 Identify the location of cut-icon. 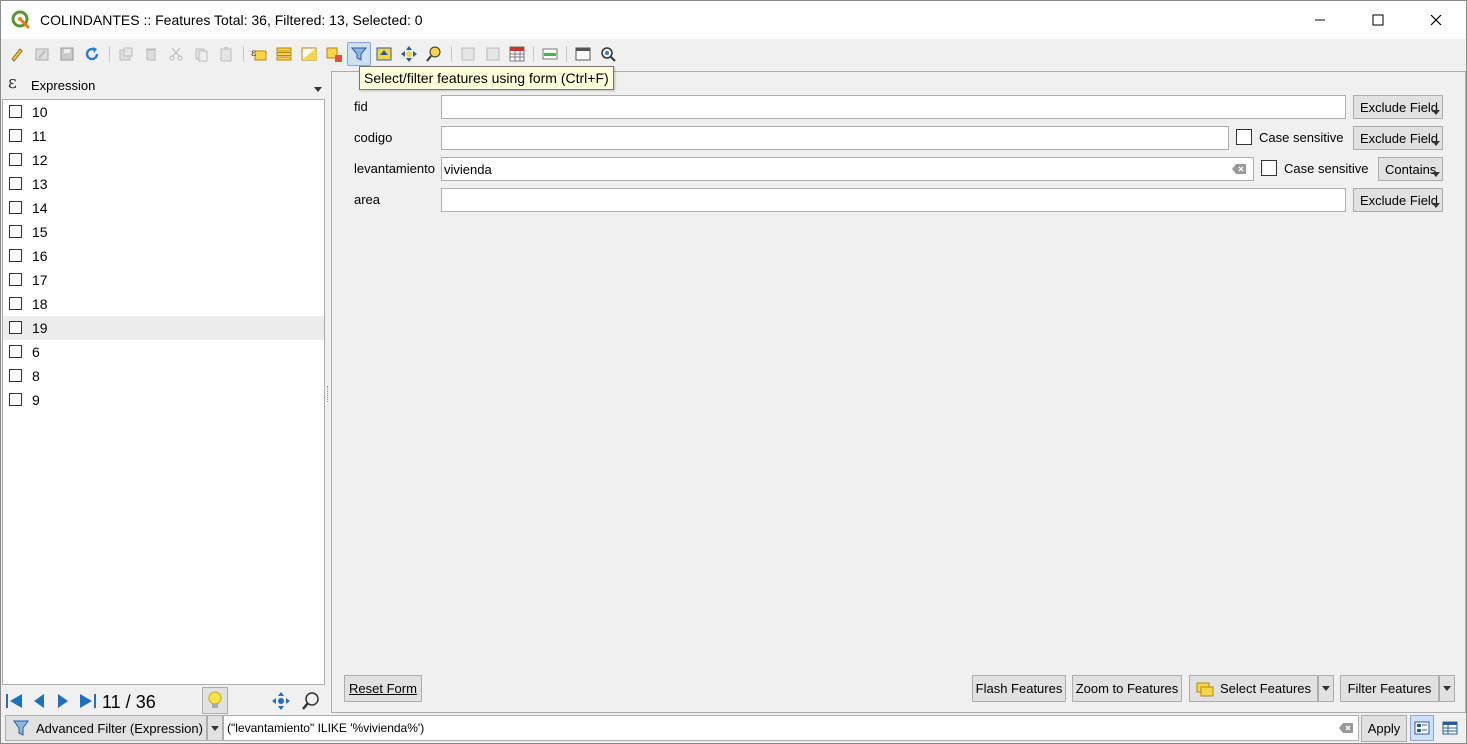
(176, 54).